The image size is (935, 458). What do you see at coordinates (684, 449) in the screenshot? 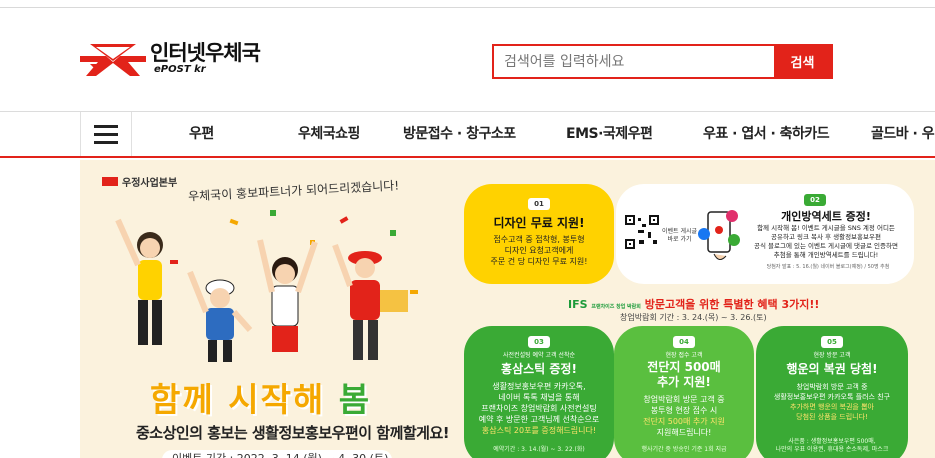
I see `card-foot: 행사기간 중 방송인 기준 1회 지급` at bounding box center [684, 449].